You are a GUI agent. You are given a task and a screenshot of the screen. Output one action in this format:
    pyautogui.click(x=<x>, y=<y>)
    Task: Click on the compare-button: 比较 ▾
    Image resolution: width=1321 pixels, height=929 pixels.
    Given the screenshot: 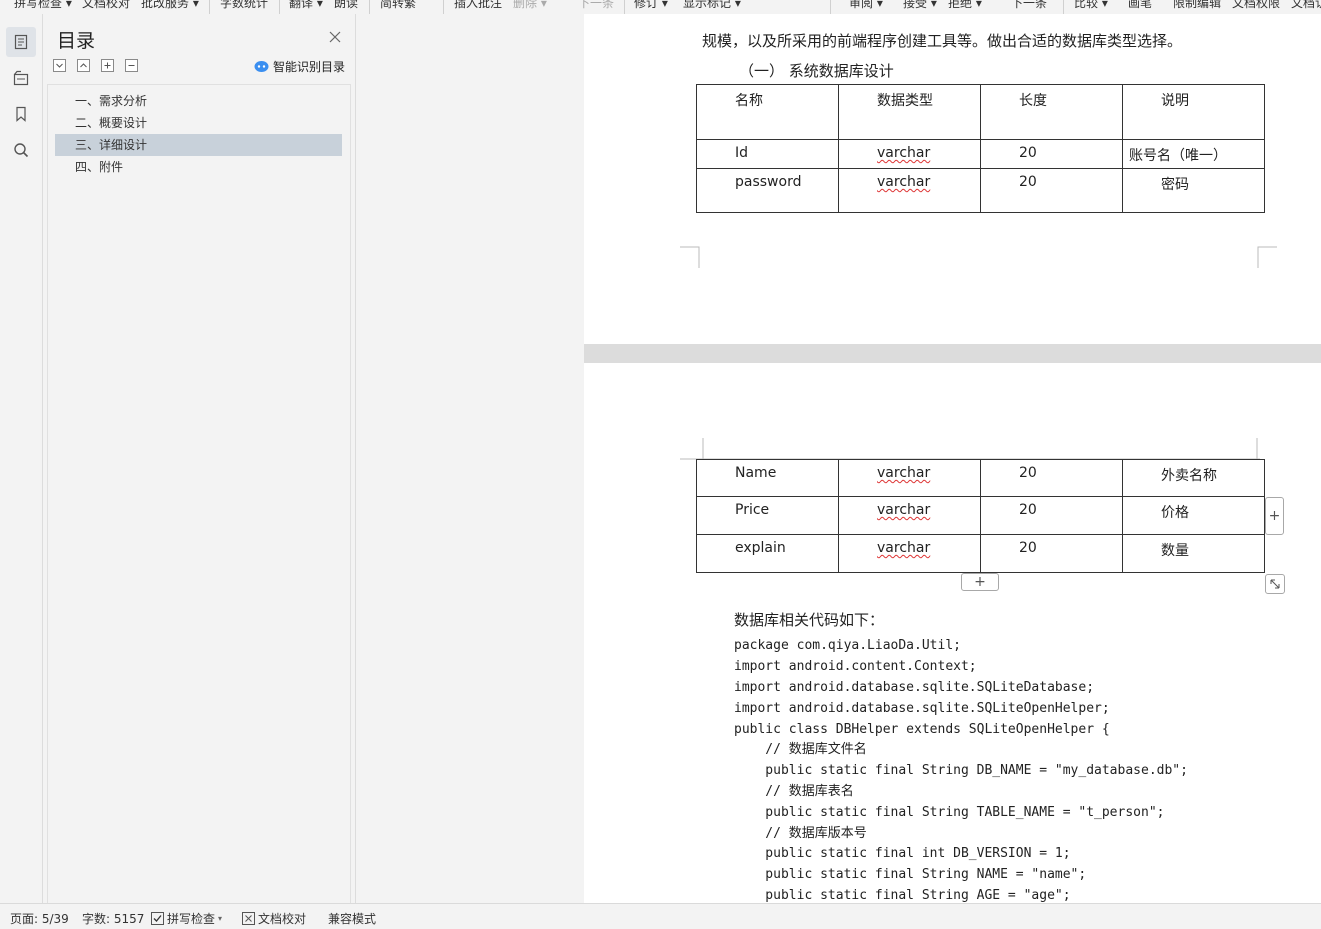 What is the action you would take?
    pyautogui.click(x=1091, y=5)
    